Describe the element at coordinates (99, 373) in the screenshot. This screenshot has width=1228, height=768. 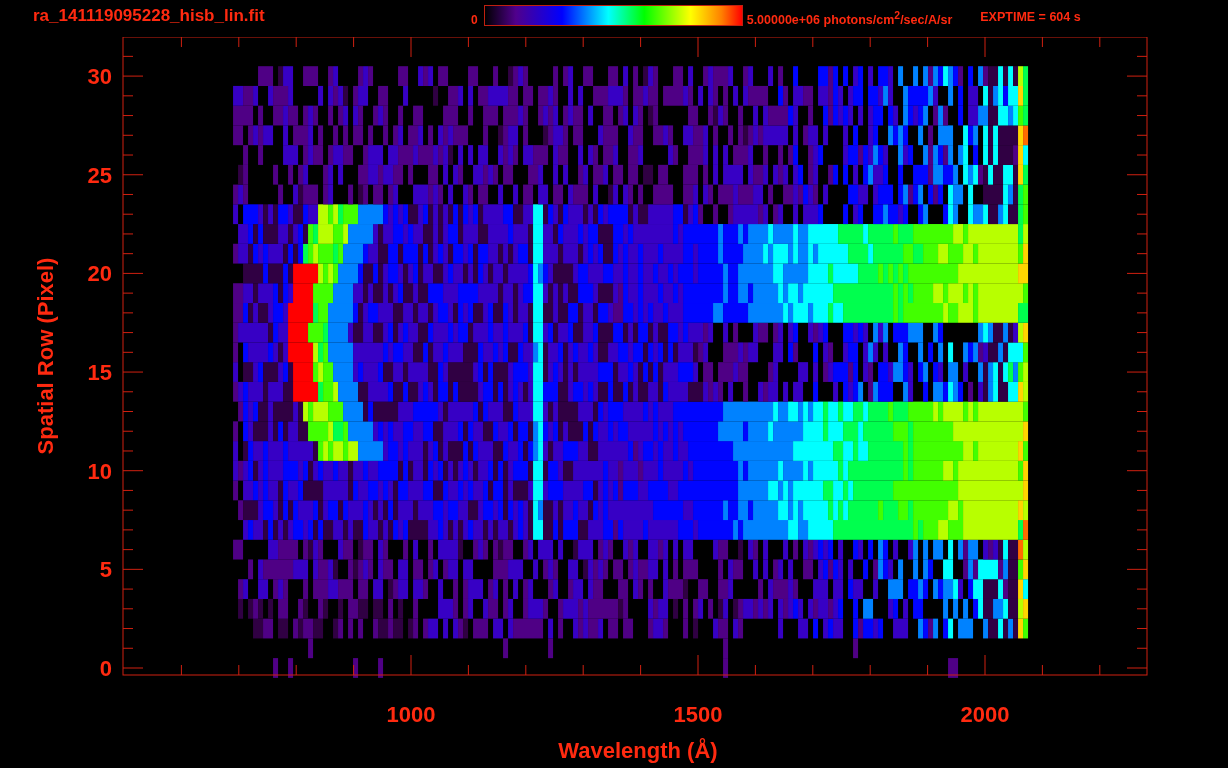
I see `y-tick-label: 15` at that location.